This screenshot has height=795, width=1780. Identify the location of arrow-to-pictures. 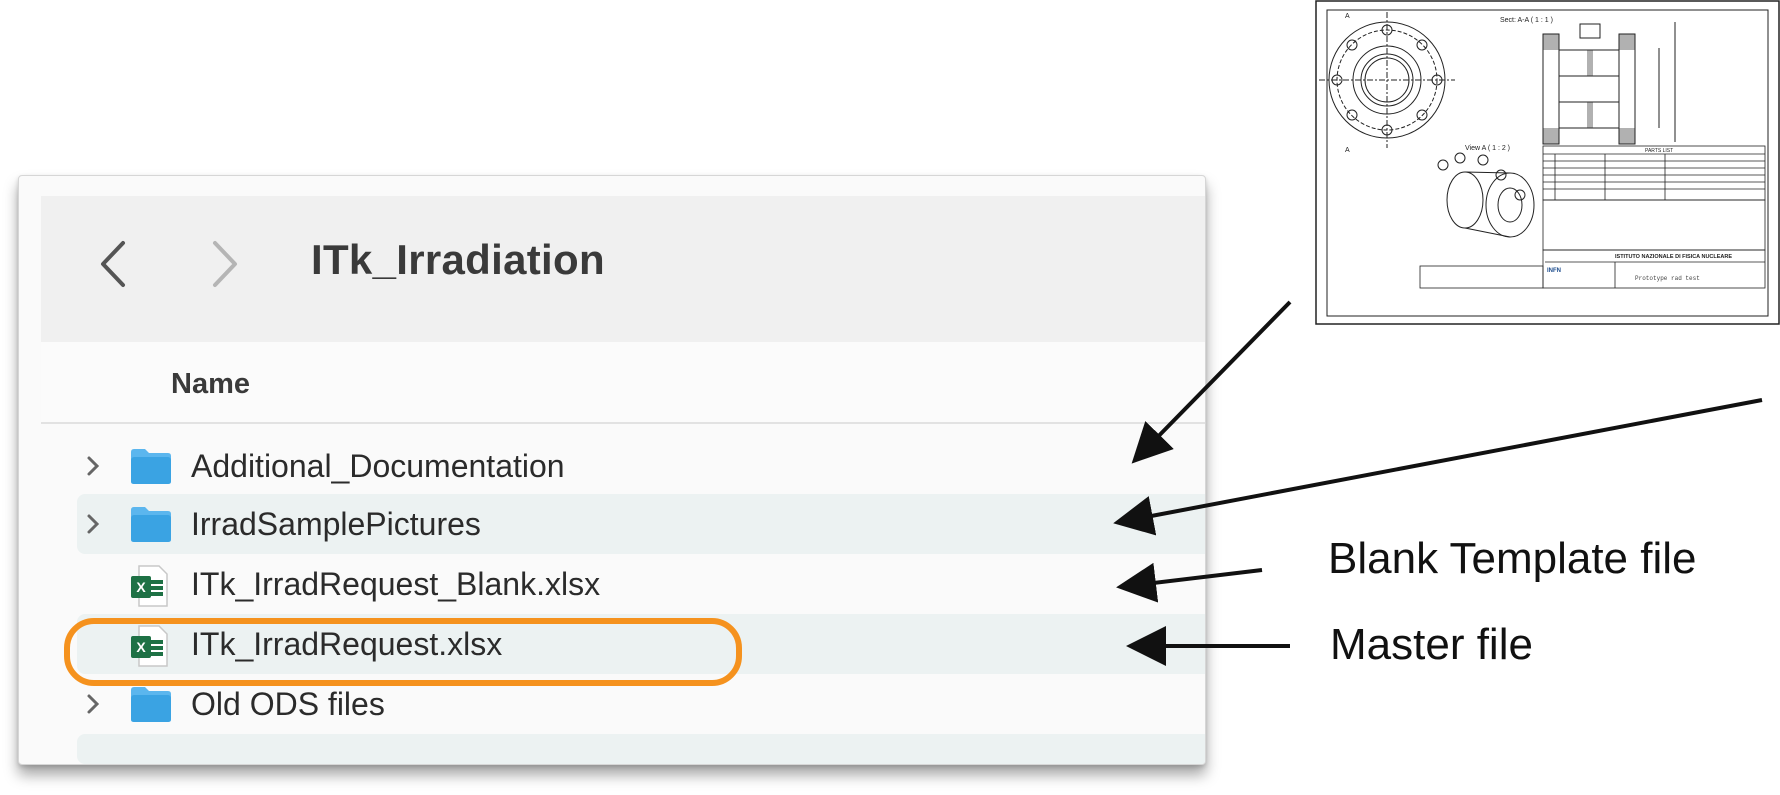
(1438, 467).